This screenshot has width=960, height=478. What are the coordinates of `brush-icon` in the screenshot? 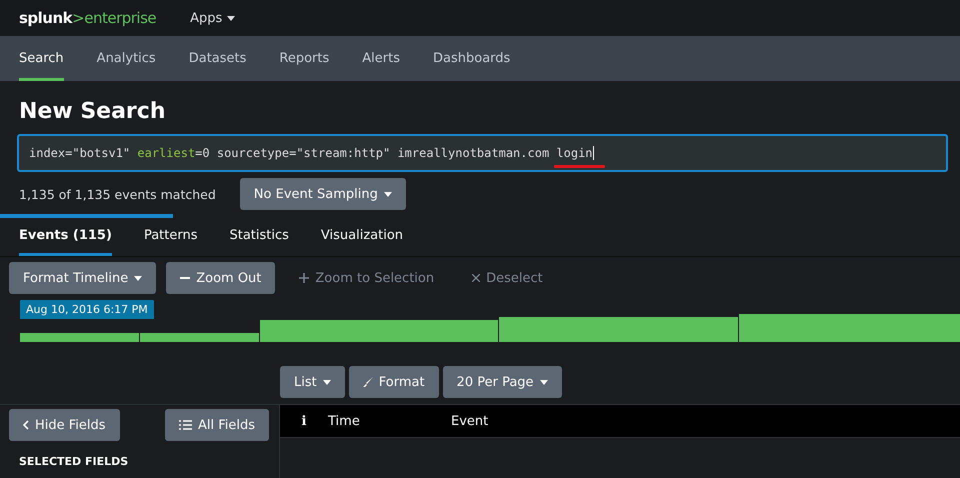 It's located at (367, 382).